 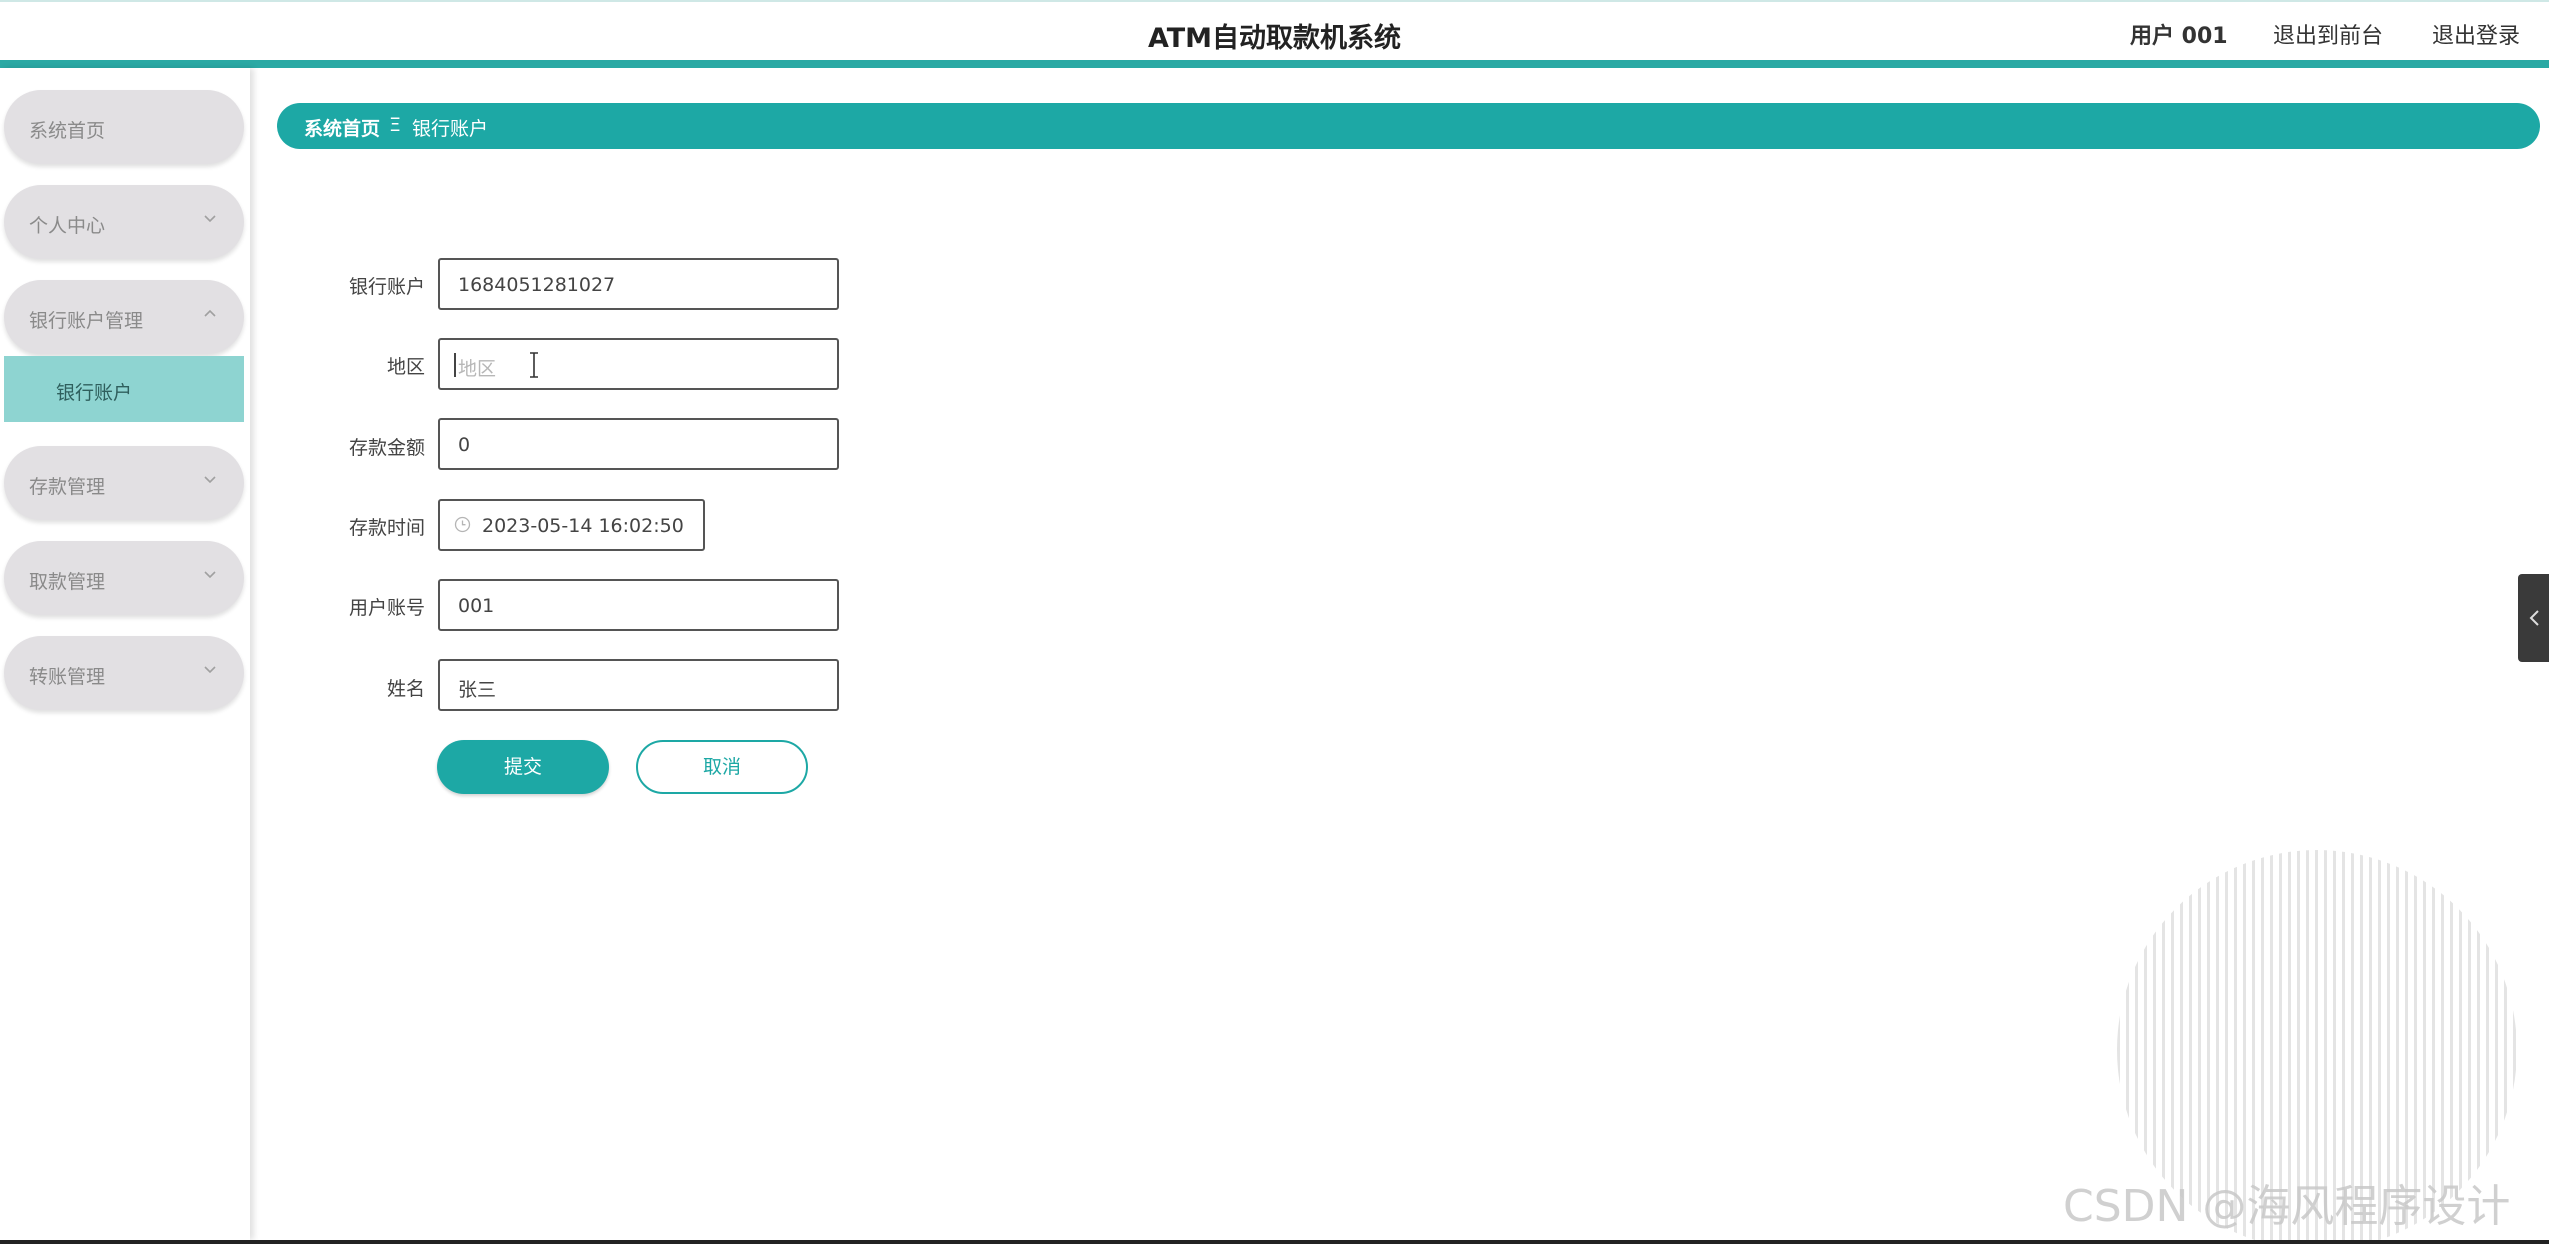 What do you see at coordinates (67, 487) in the screenshot?
I see `sidebar-item-label: 存款管理` at bounding box center [67, 487].